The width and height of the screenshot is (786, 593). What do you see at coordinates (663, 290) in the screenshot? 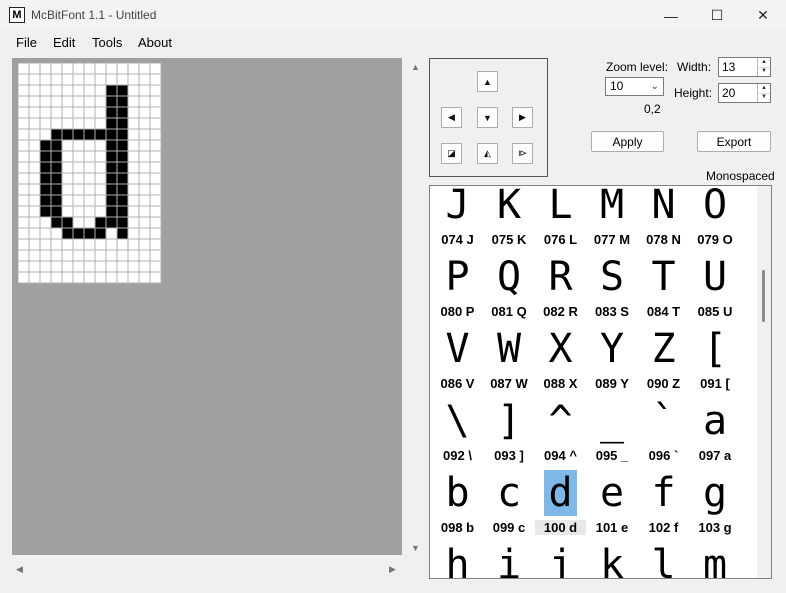
I see `glyph-cell: T 084 T` at bounding box center [663, 290].